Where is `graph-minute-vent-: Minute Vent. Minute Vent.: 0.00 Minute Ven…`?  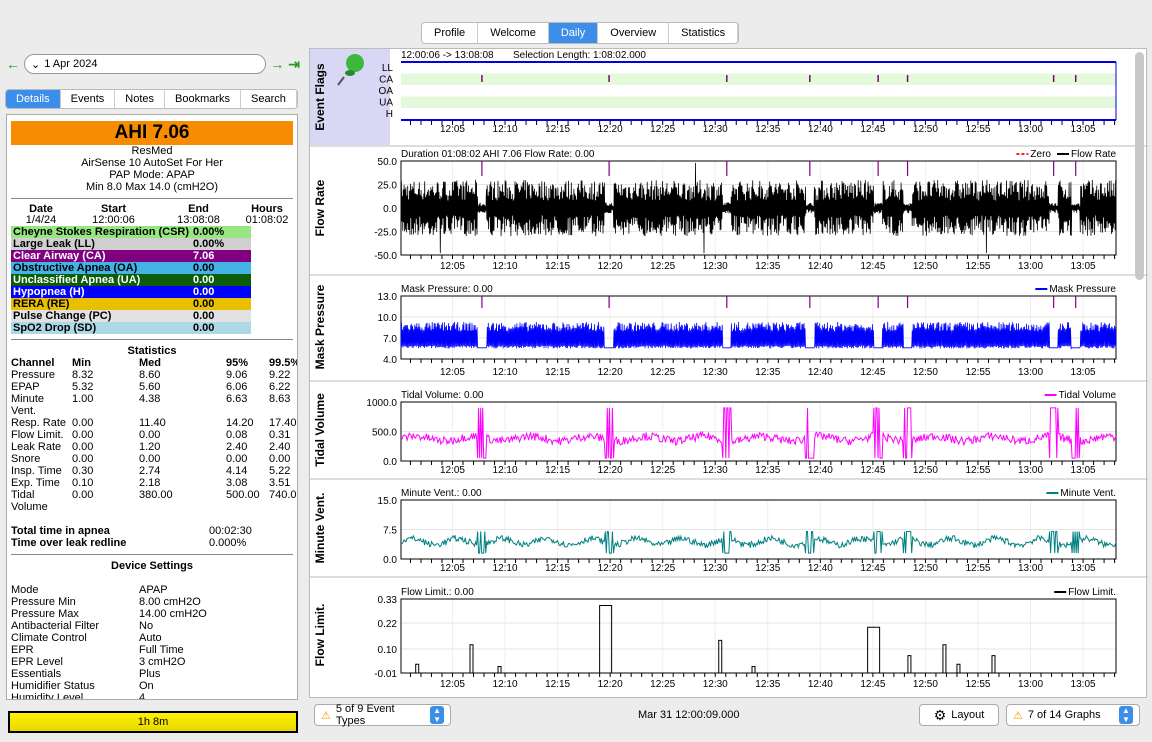 graph-minute-vent-: Minute Vent. Minute Vent.: 0.00 Minute Ven… is located at coordinates (729, 533).